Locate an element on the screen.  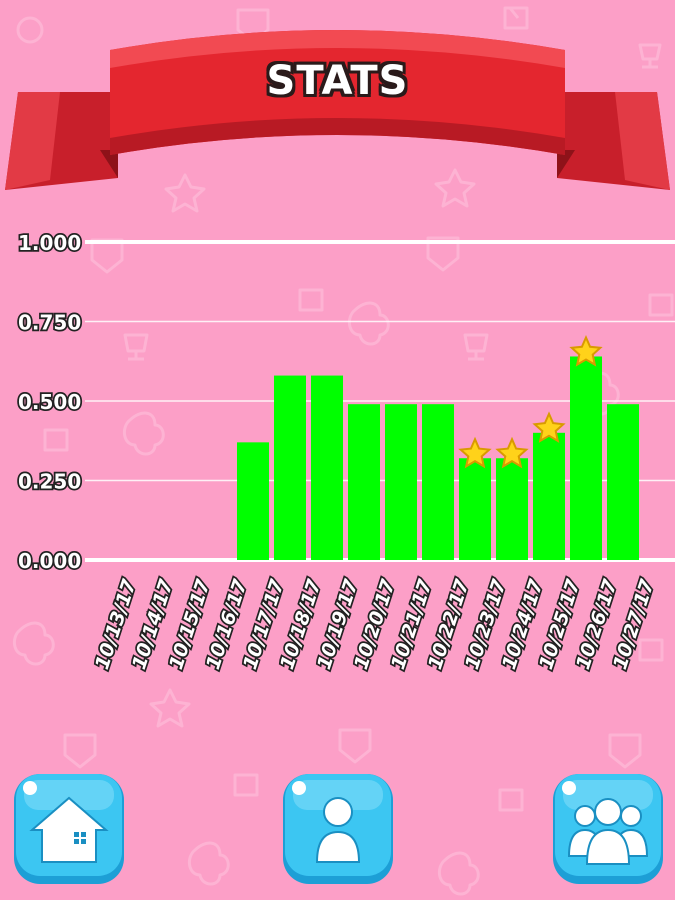
y-tick-label: 0.500 is located at coordinates (49, 402).